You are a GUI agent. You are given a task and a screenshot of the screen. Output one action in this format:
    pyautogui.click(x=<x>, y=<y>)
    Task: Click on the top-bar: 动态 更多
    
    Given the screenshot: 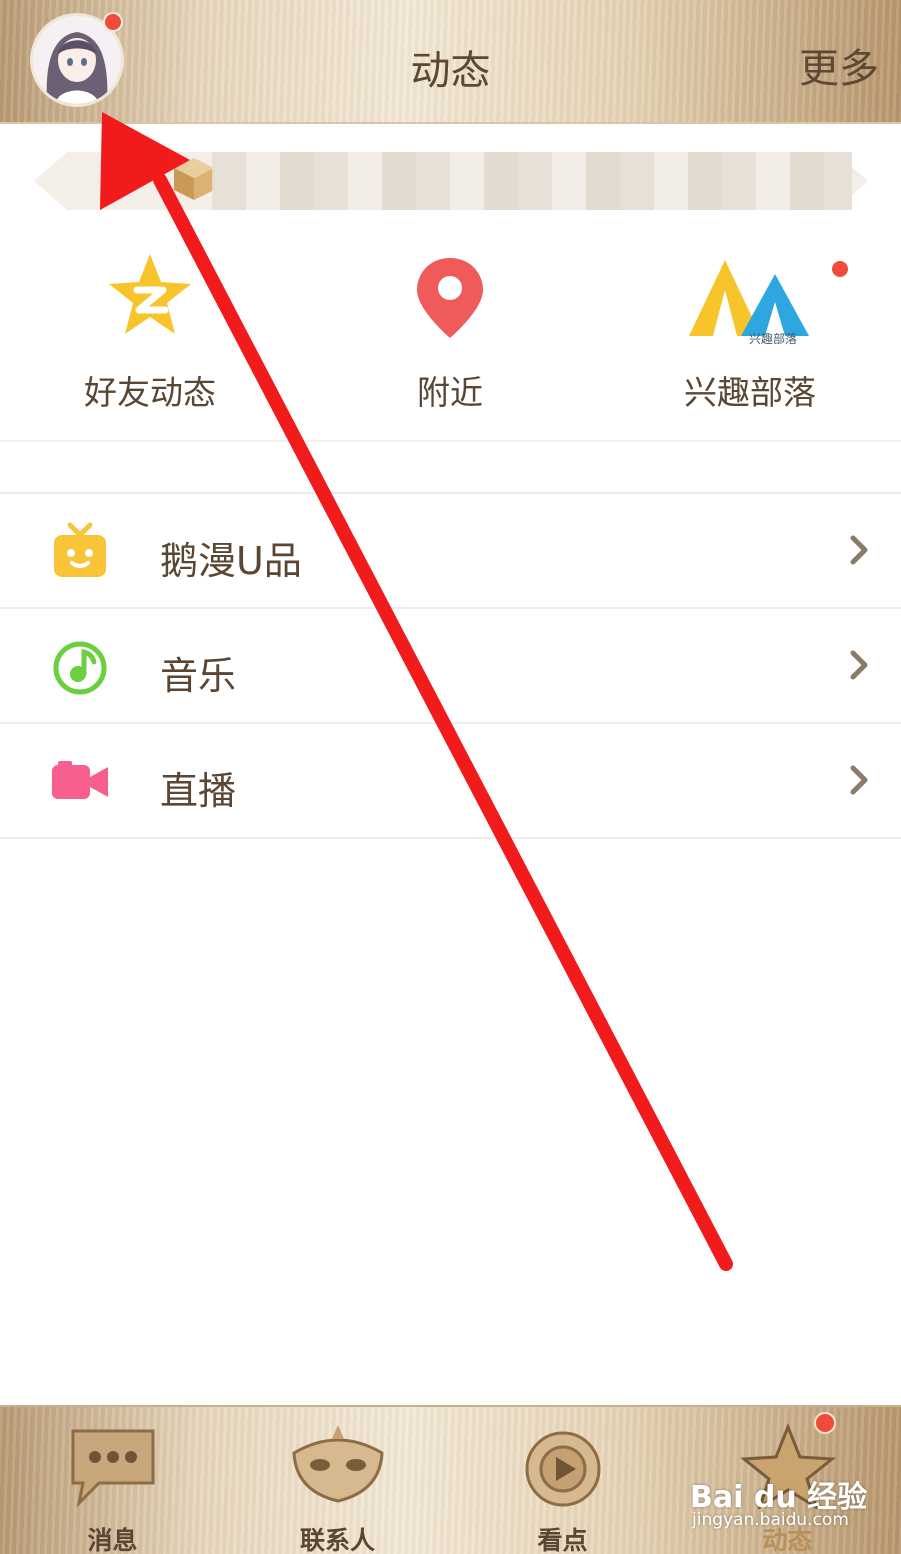 What is the action you would take?
    pyautogui.click(x=450, y=62)
    